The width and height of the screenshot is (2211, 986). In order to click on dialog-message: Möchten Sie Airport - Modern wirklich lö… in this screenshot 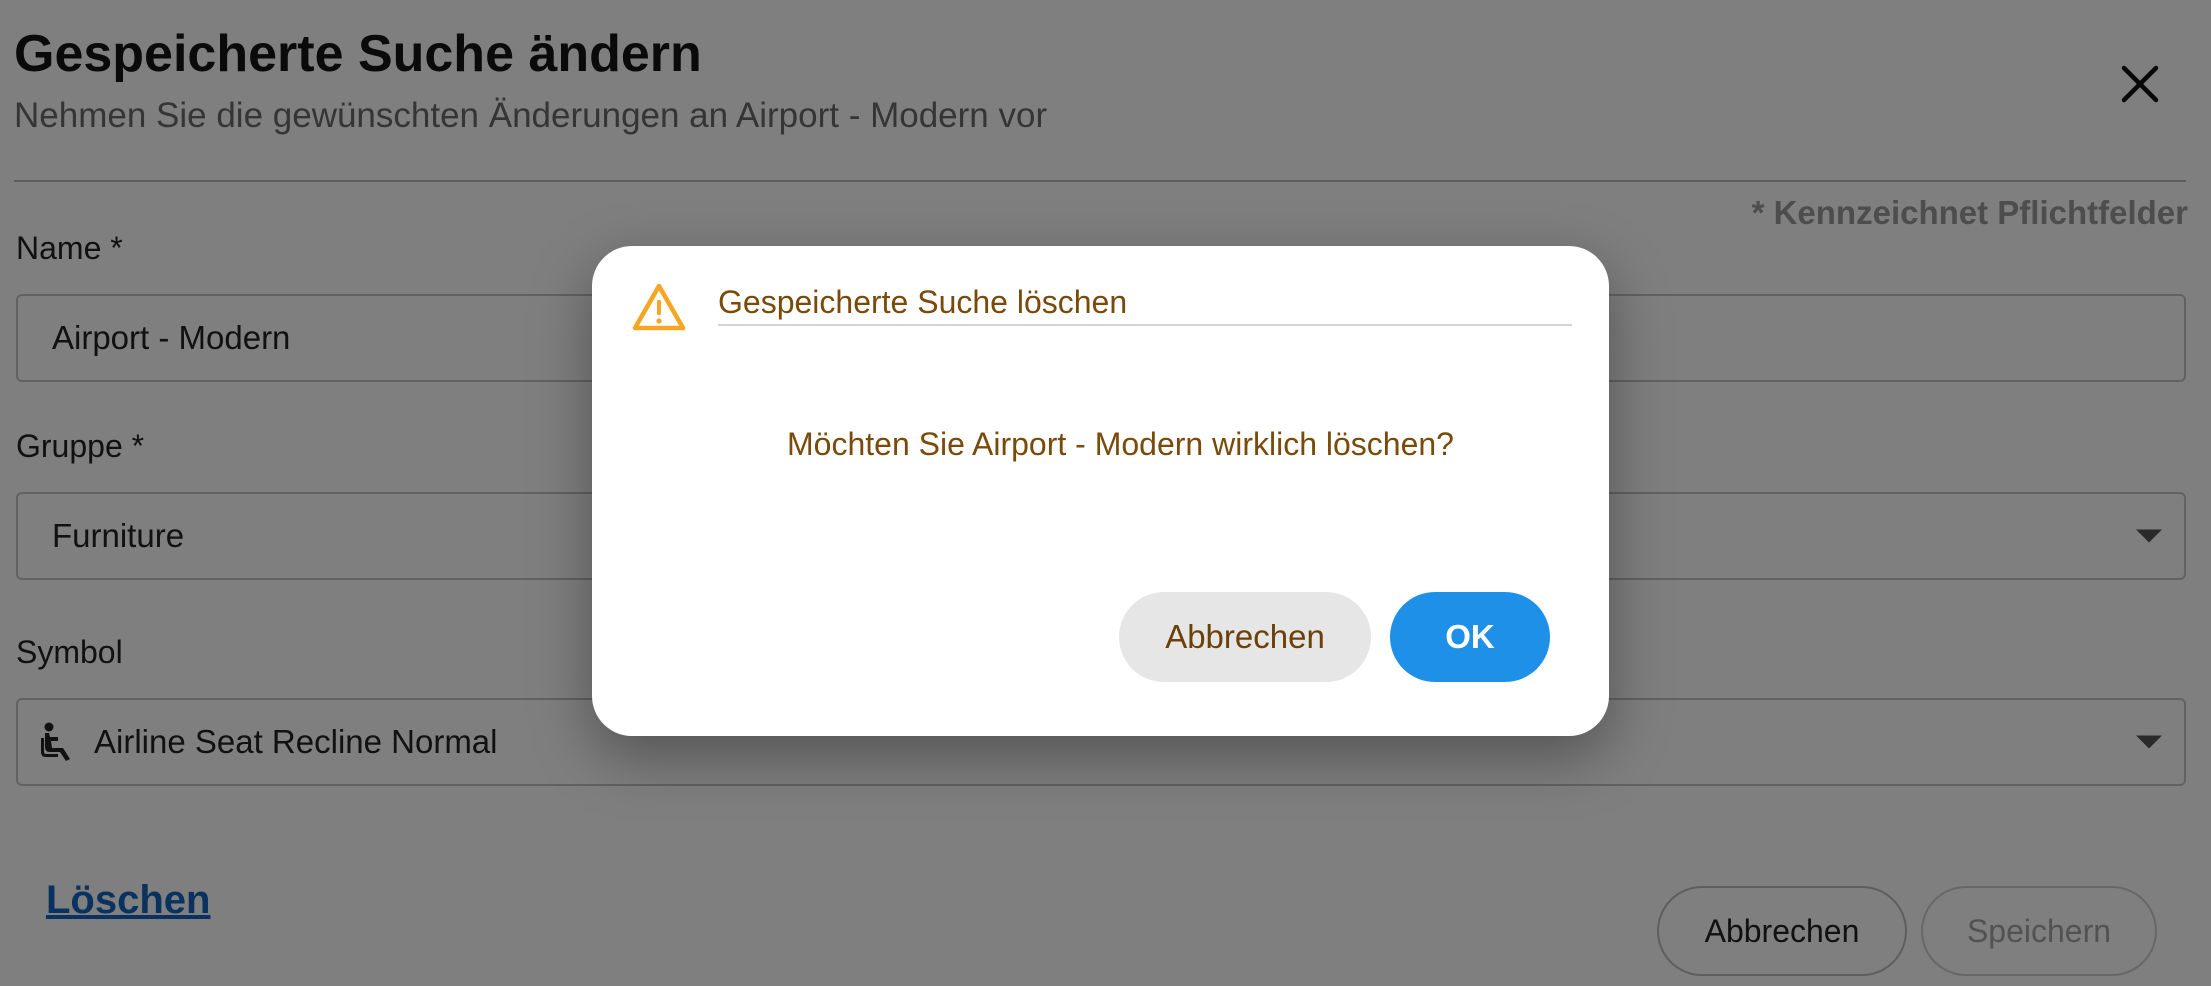, I will do `click(1120, 444)`.